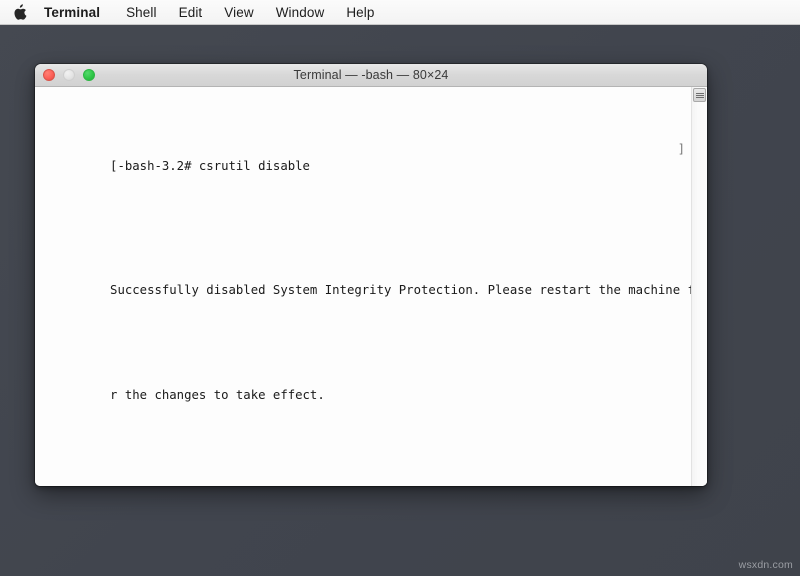  I want to click on terminal-line: [-bash-3.2# csrutil disable ], so click(360, 176).